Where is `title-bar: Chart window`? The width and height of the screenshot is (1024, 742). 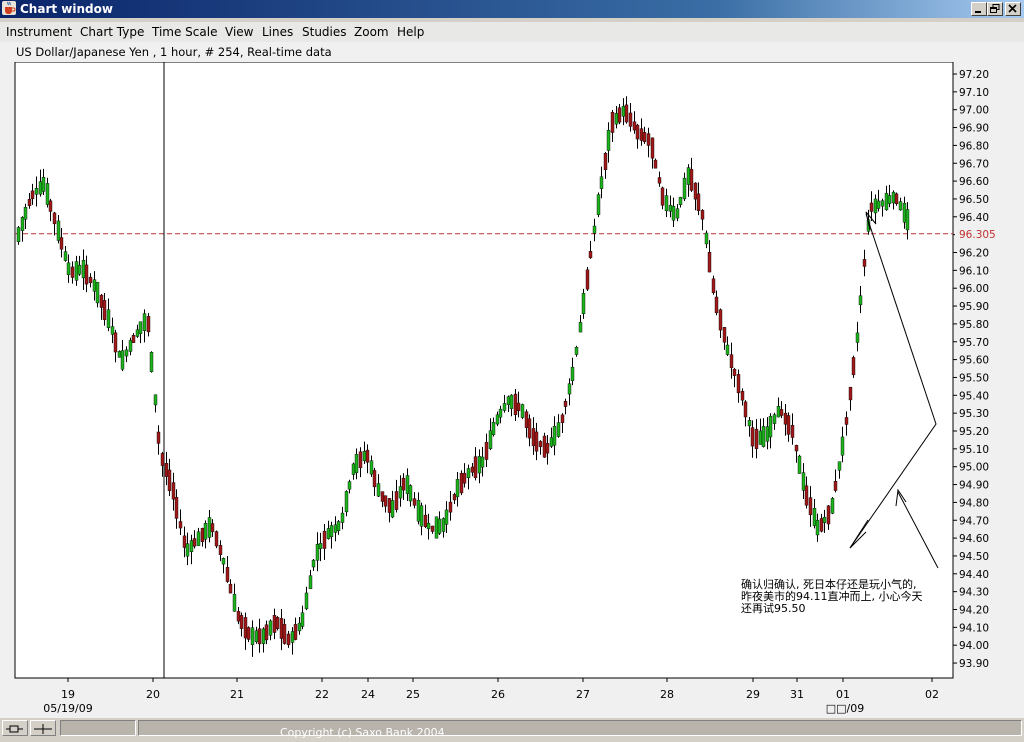
title-bar: Chart window is located at coordinates (512, 9).